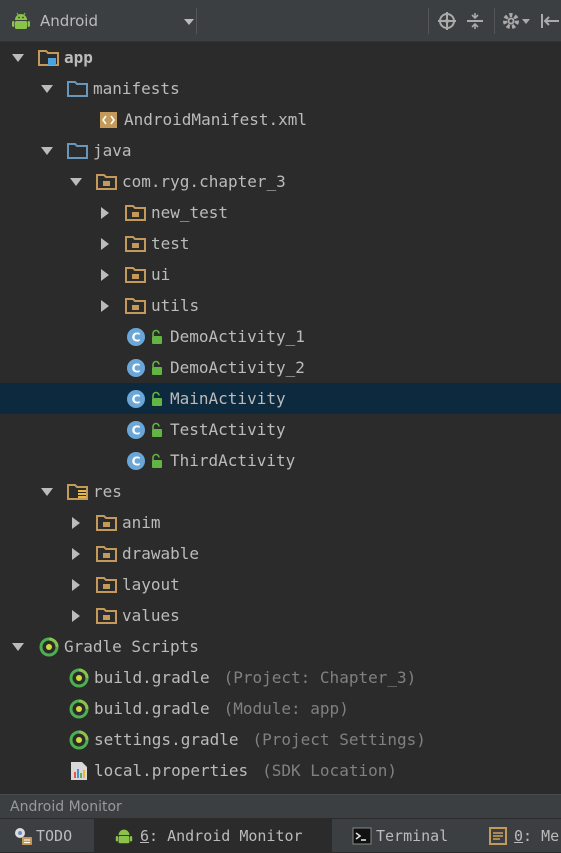 This screenshot has height=853, width=561. I want to click on todo-tab: TODO, so click(42, 836).